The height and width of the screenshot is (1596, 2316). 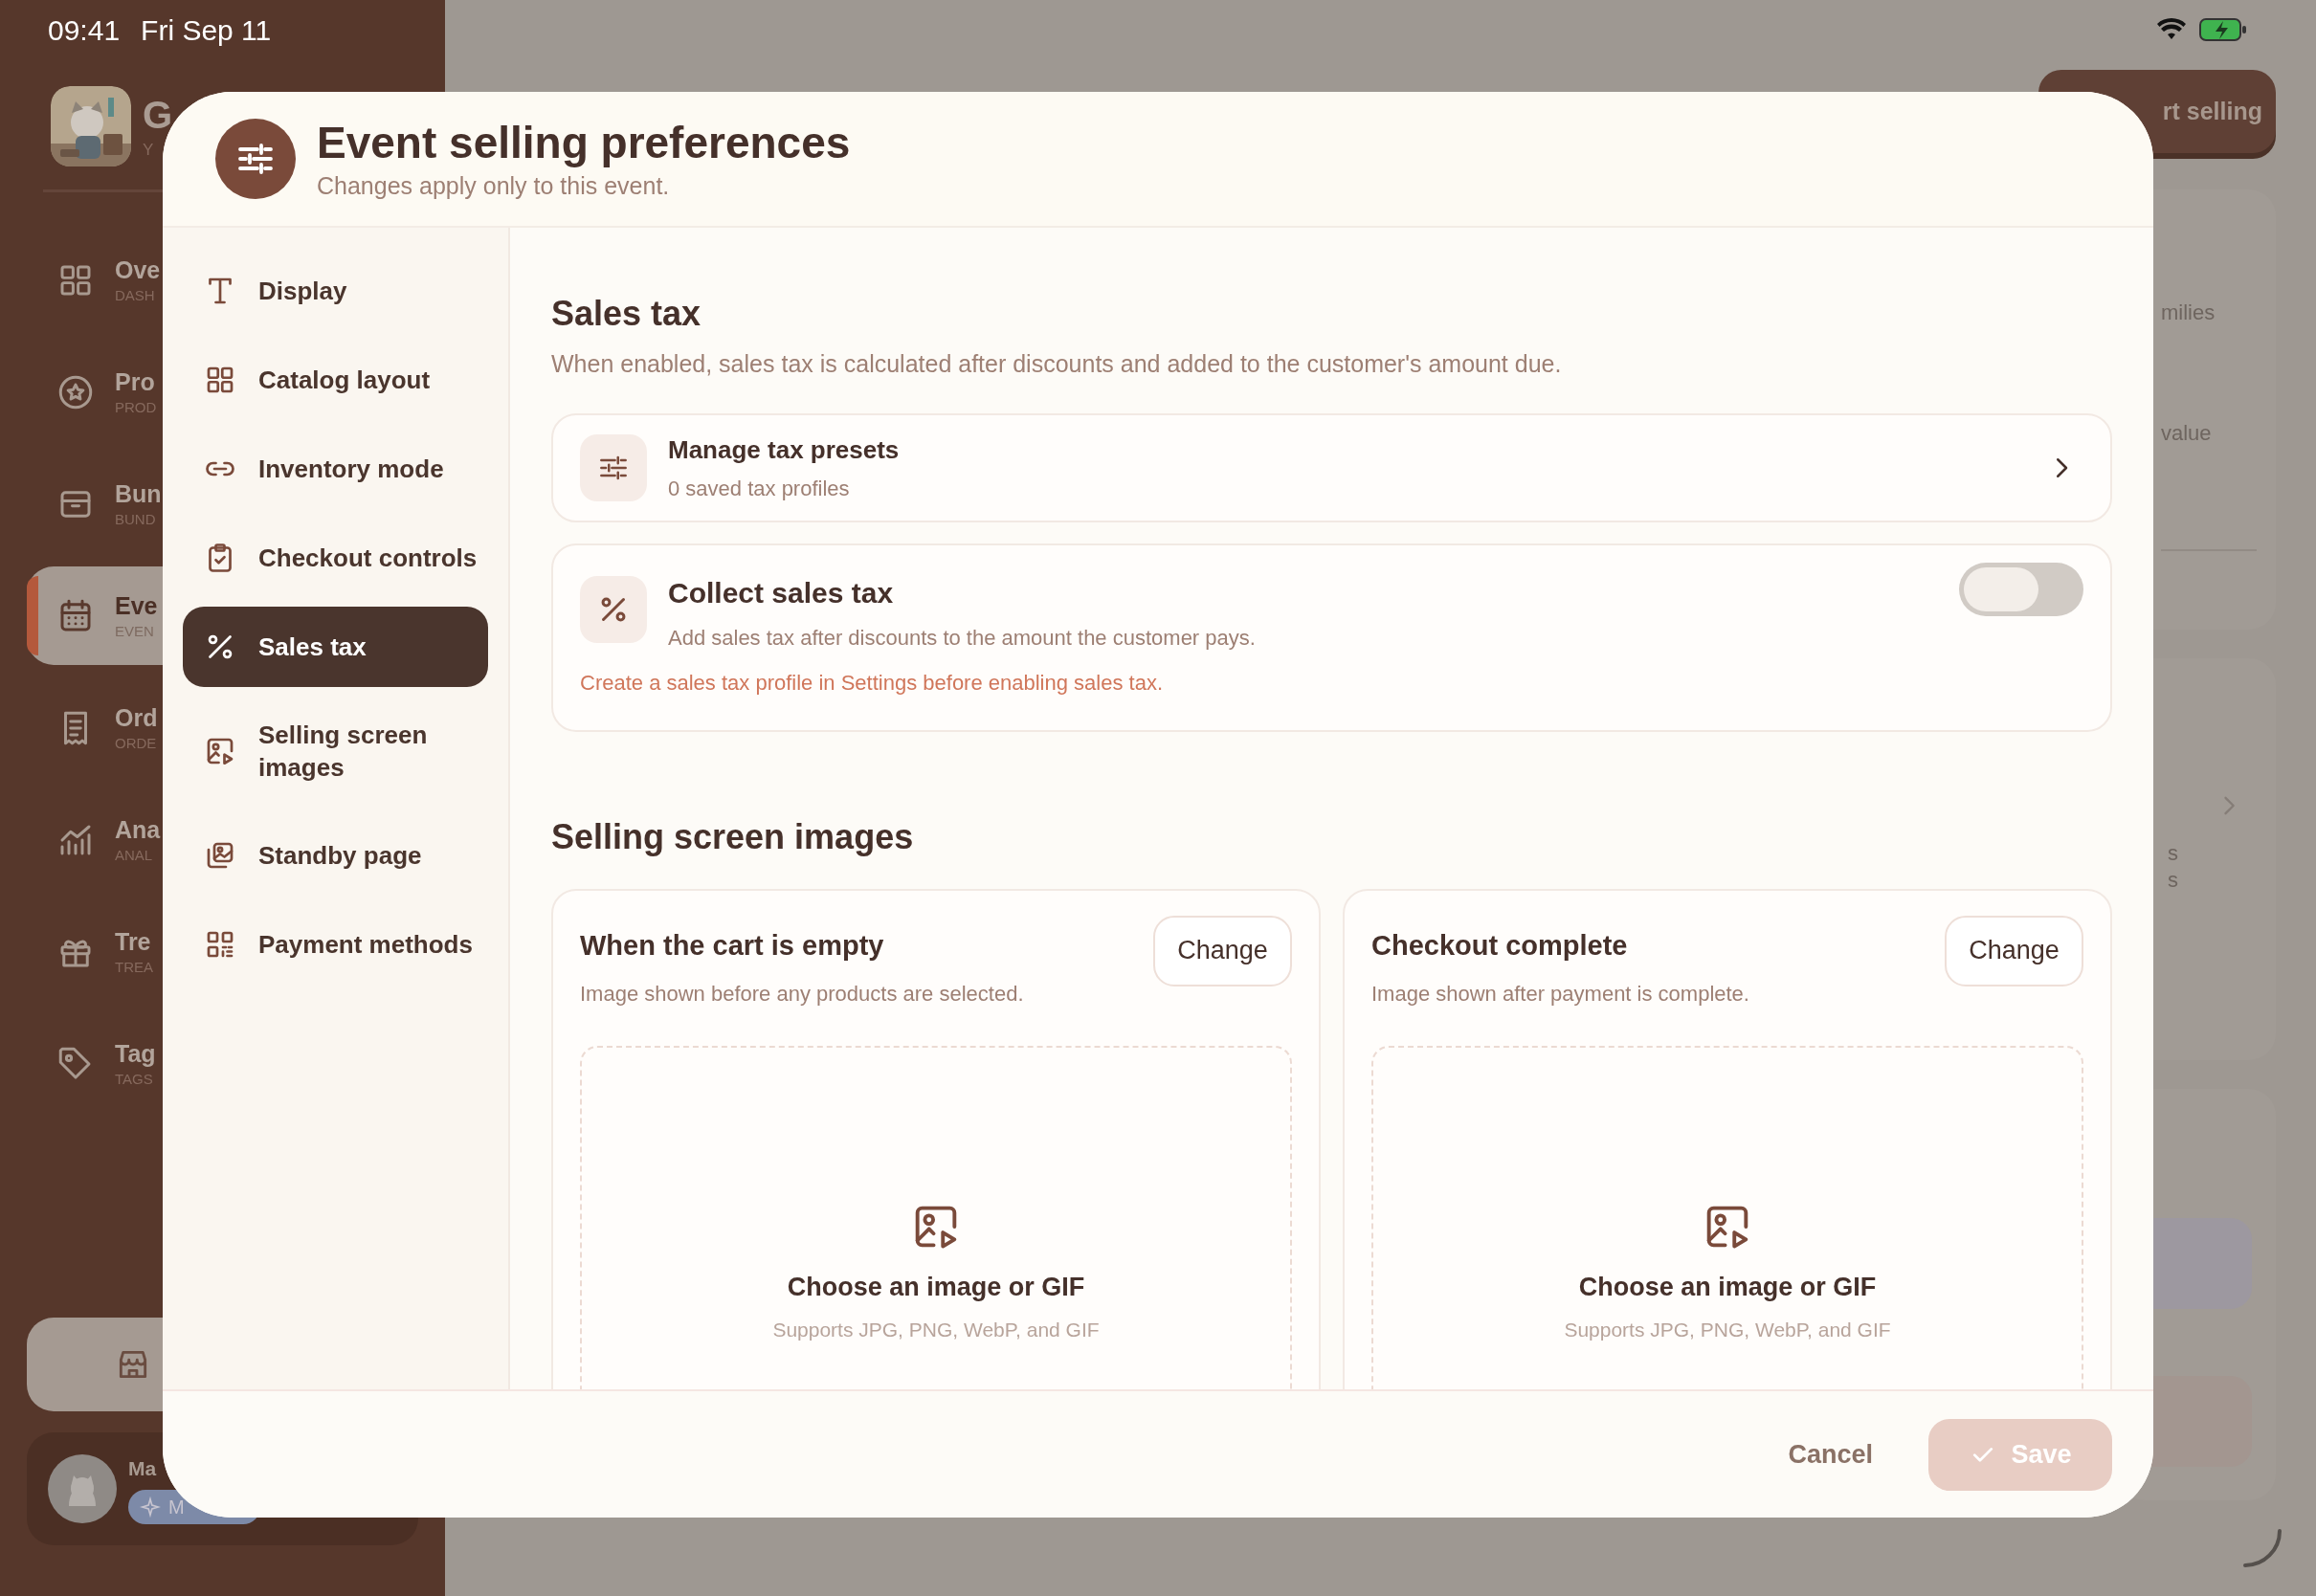 I want to click on status-time: 09:41, so click(x=84, y=30).